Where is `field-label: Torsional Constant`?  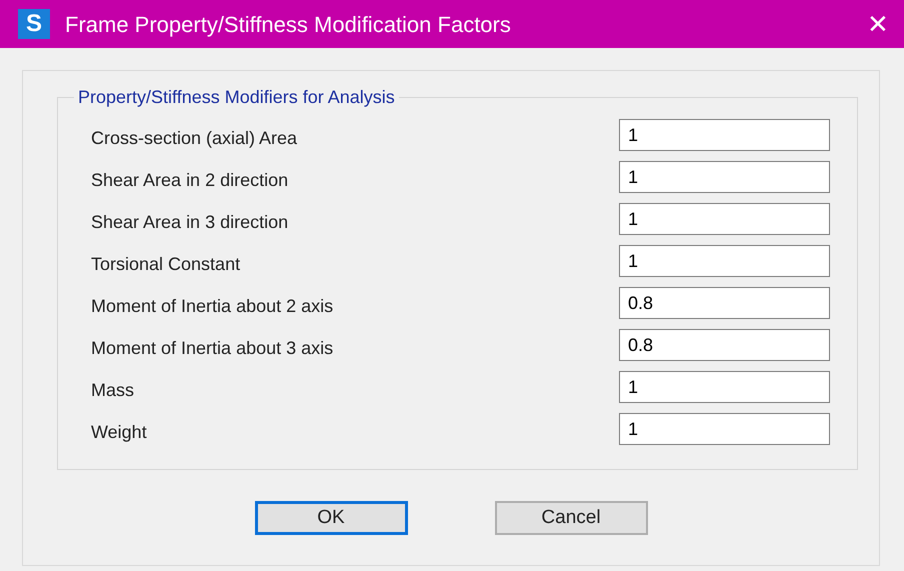
field-label: Torsional Constant is located at coordinates (165, 264).